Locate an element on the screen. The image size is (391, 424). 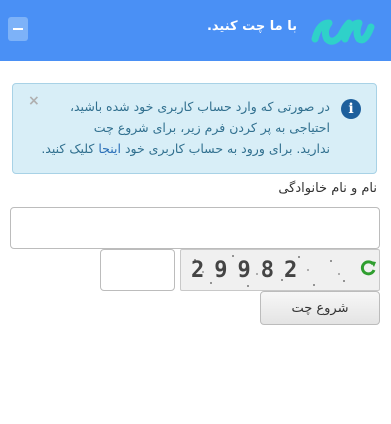
captcha-image: 29982 is located at coordinates (280, 270).